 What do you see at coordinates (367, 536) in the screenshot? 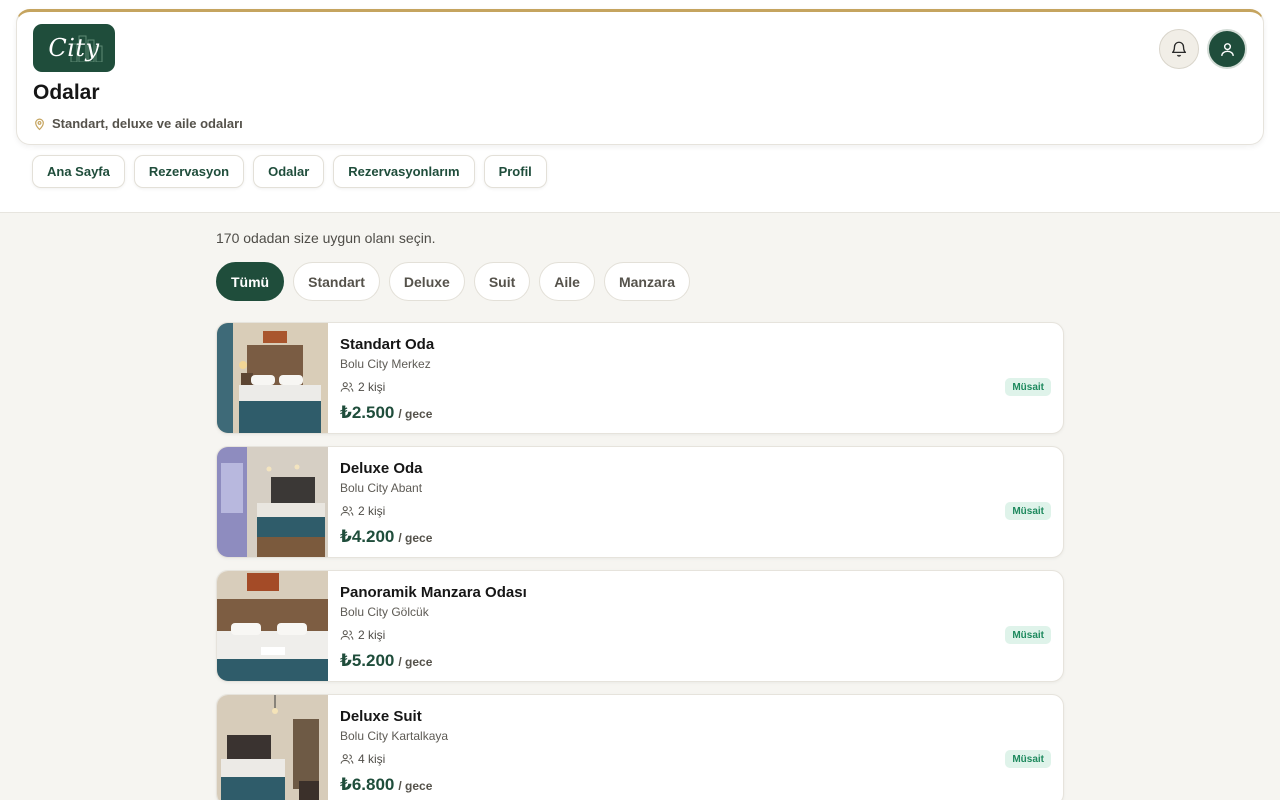
I see `price-value: ₺4.200` at bounding box center [367, 536].